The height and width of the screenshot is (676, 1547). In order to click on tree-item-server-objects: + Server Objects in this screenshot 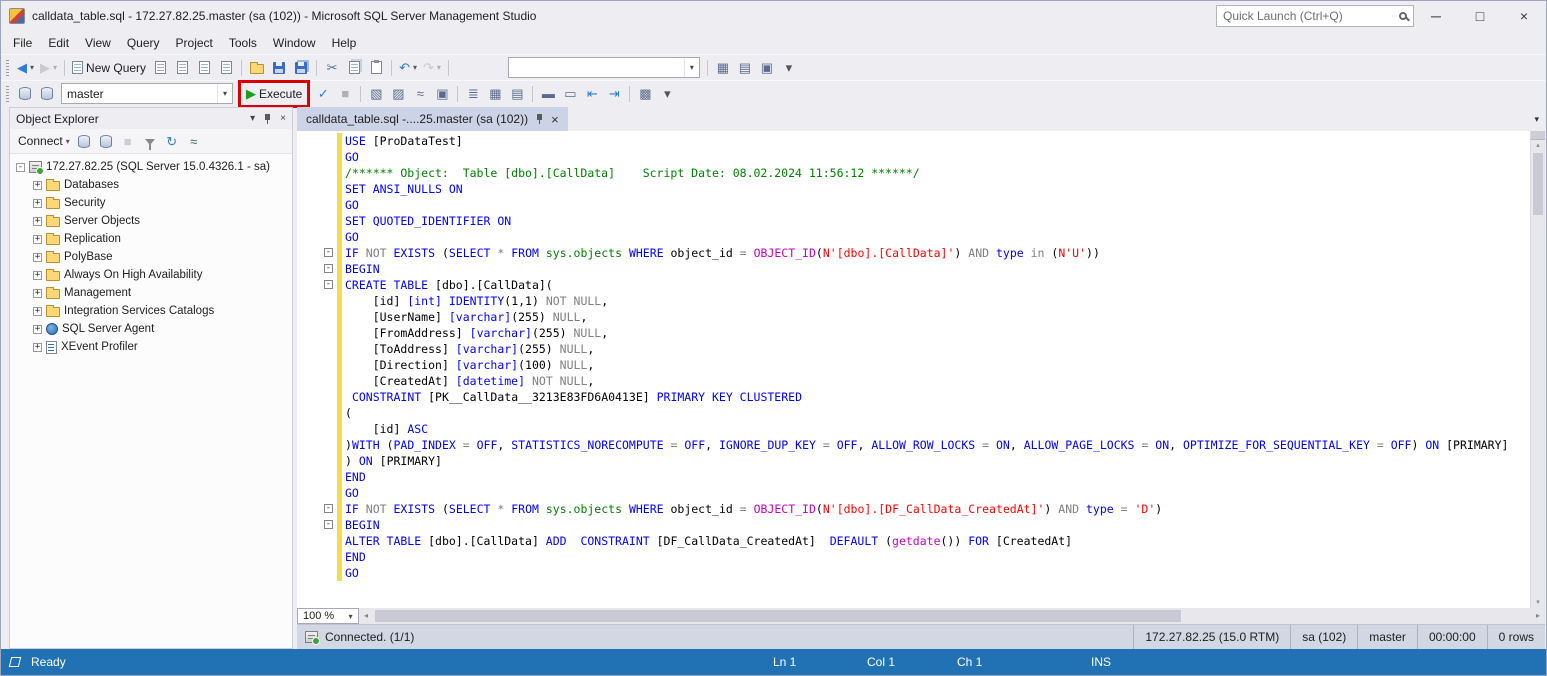, I will do `click(151, 221)`.